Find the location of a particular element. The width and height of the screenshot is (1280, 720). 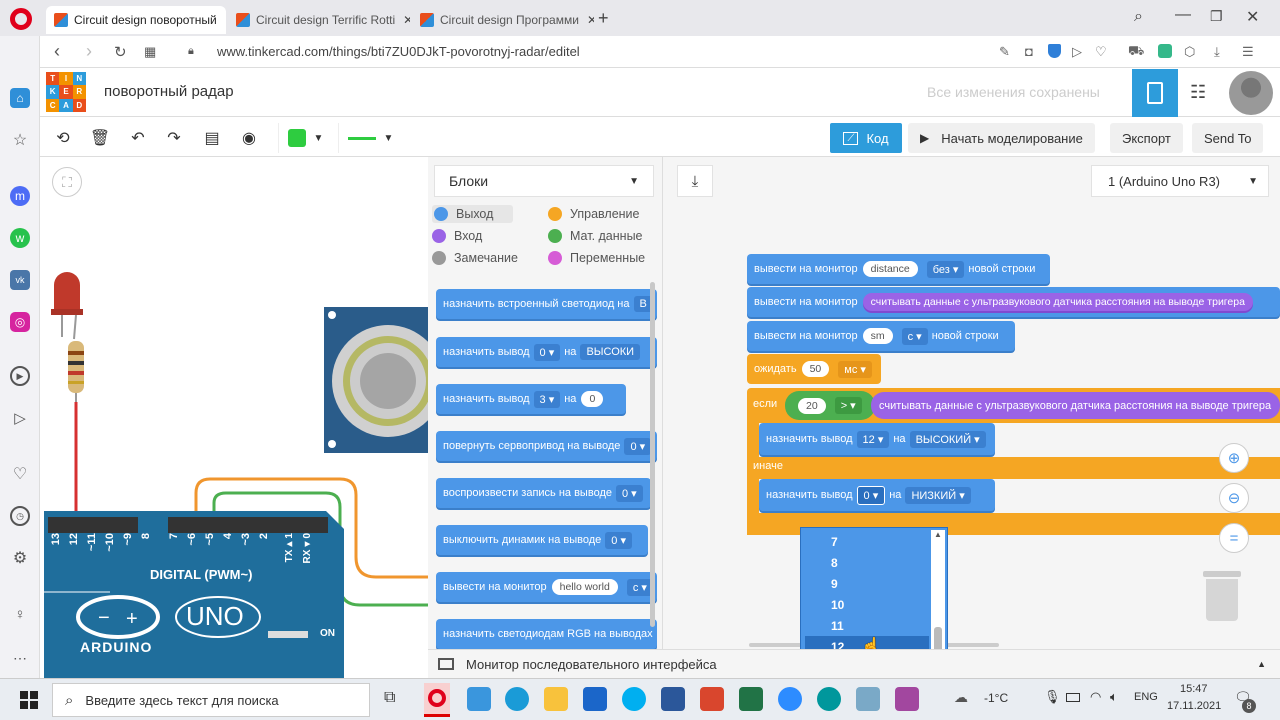

visibility-icon: ◉ is located at coordinates (249, 138).